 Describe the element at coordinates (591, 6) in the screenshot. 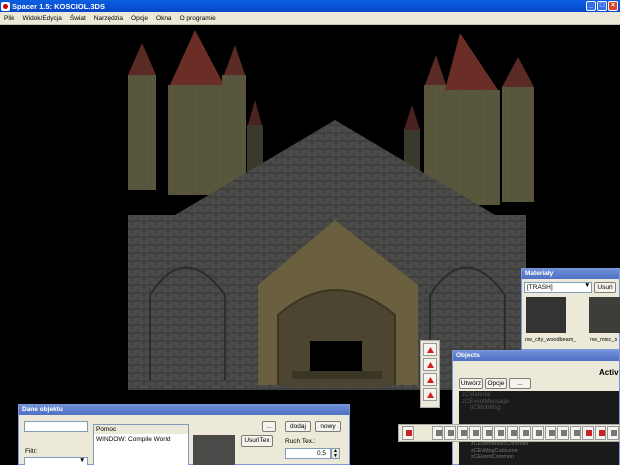

I see `minimize-button: _` at that location.